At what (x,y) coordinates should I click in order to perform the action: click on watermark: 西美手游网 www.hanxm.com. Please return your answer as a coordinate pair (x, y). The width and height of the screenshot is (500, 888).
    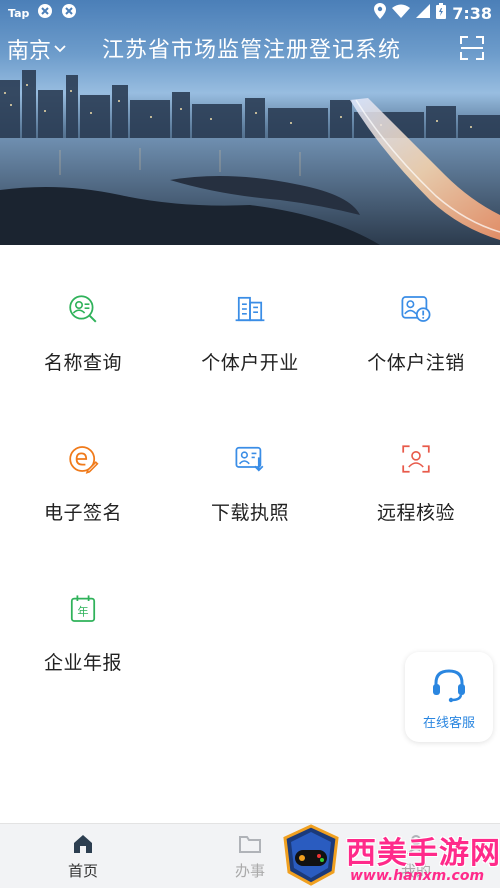
    Looking at the image, I should click on (389, 855).